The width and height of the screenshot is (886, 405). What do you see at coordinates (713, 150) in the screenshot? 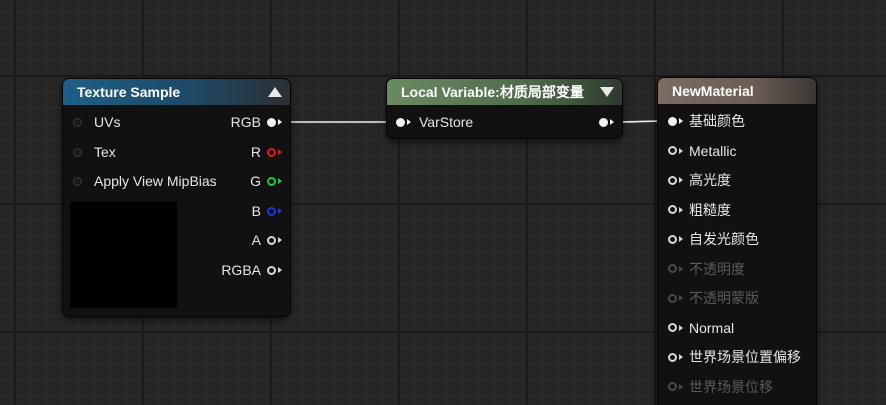
I see `material-pin-label: Metallic` at bounding box center [713, 150].